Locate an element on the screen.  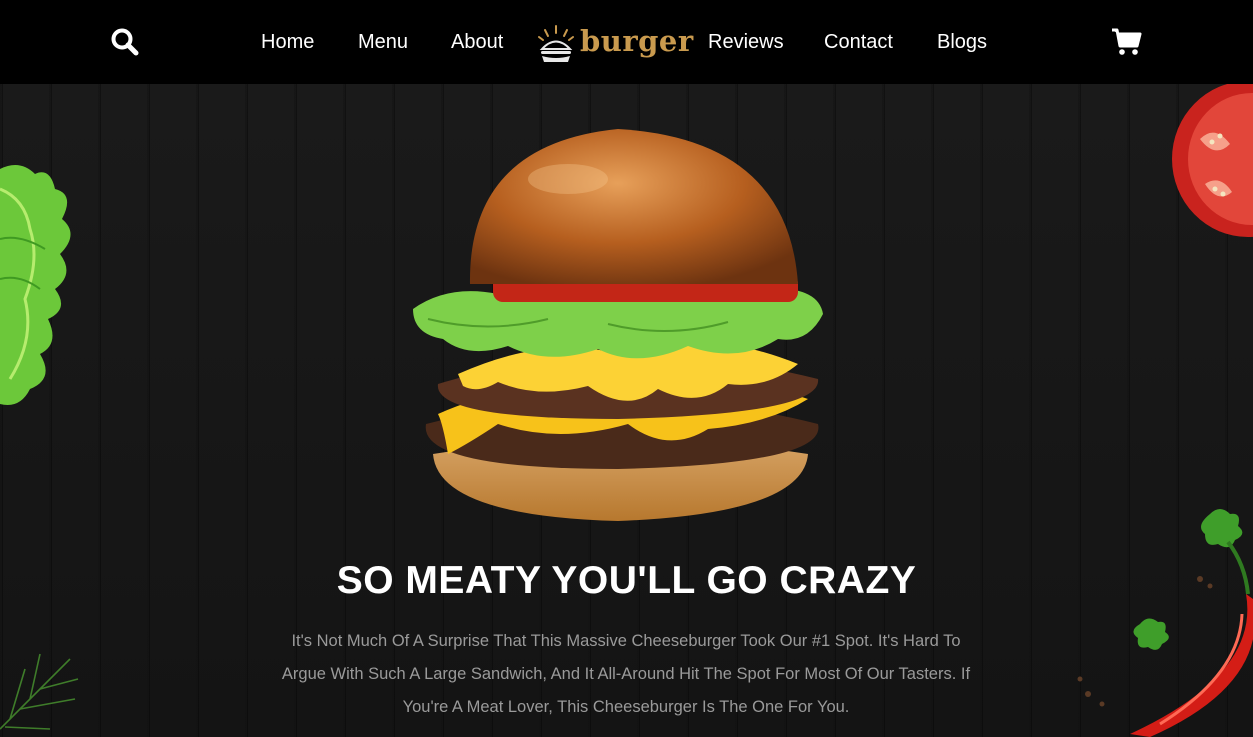
logo: burger is located at coordinates (614, 45).